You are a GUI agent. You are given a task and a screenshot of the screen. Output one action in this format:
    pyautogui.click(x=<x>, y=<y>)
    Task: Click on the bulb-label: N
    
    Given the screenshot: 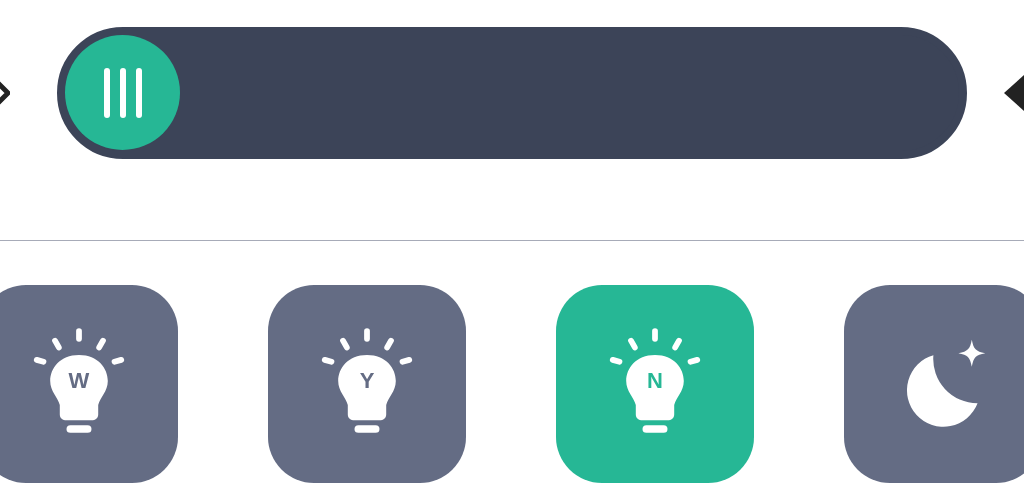 What is the action you would take?
    pyautogui.click(x=655, y=381)
    